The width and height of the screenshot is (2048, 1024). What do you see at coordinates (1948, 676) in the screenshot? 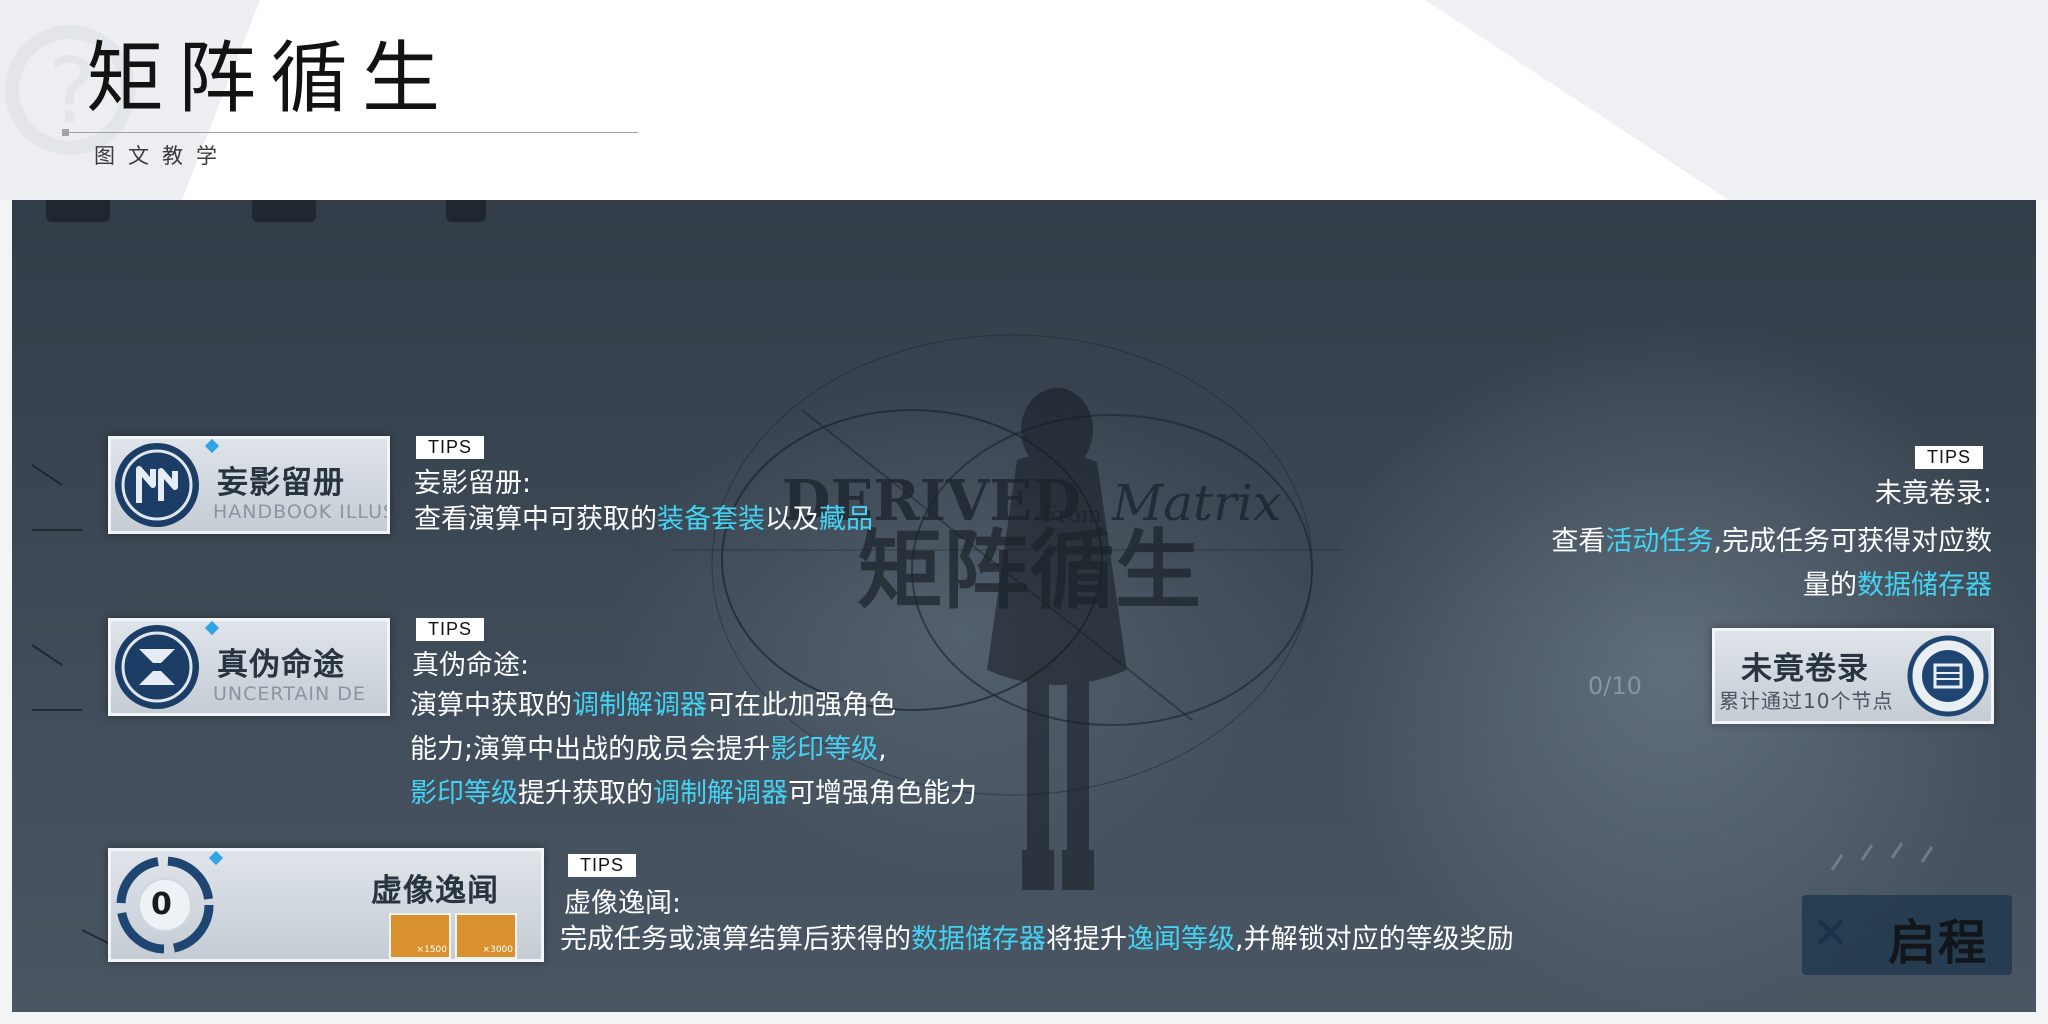
I see `records-icon` at bounding box center [1948, 676].